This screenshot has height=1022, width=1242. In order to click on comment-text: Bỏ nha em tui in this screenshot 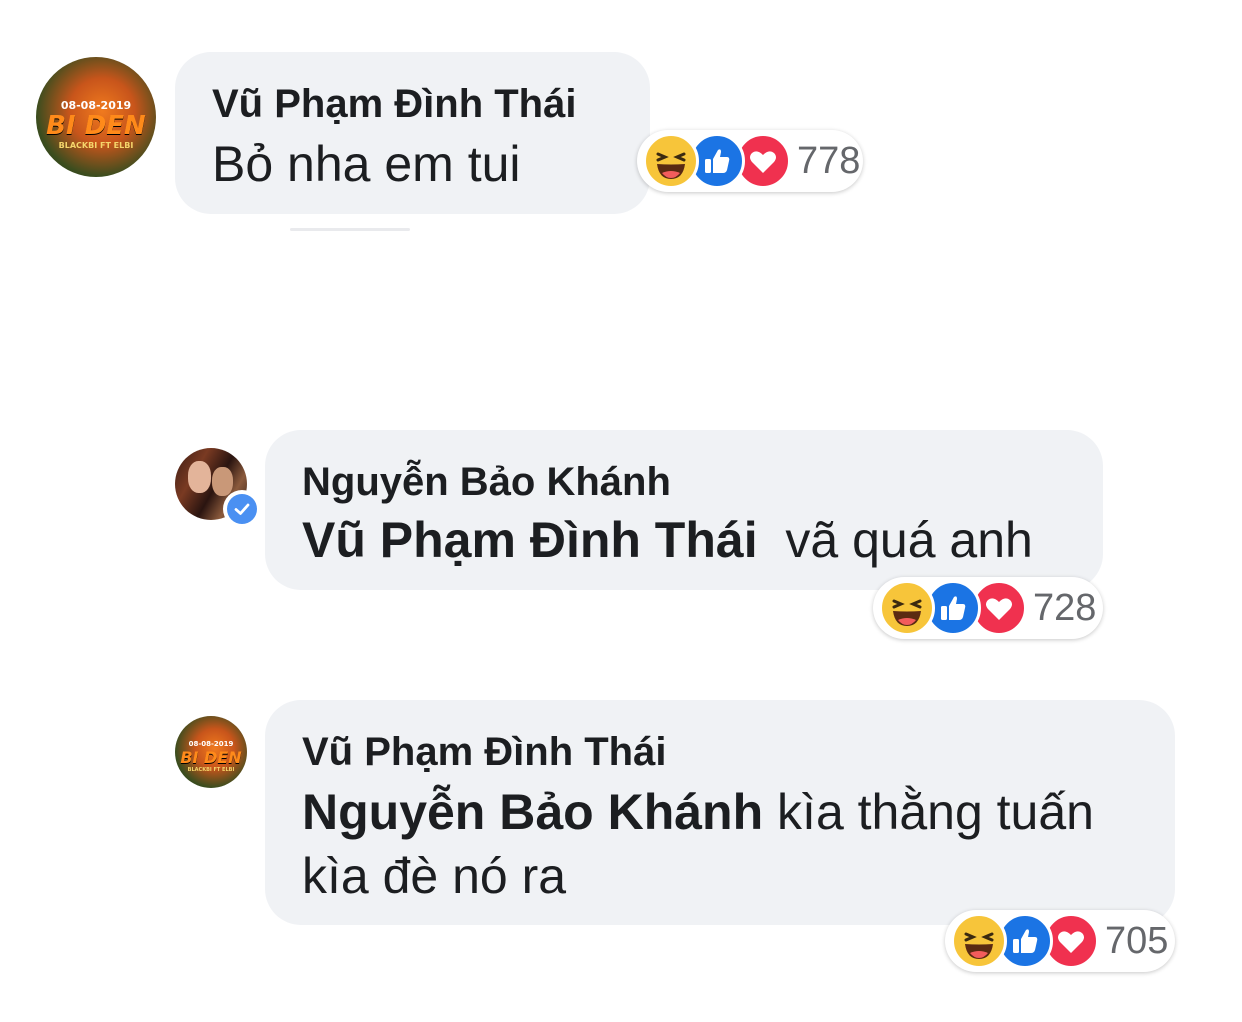, I will do `click(431, 164)`.